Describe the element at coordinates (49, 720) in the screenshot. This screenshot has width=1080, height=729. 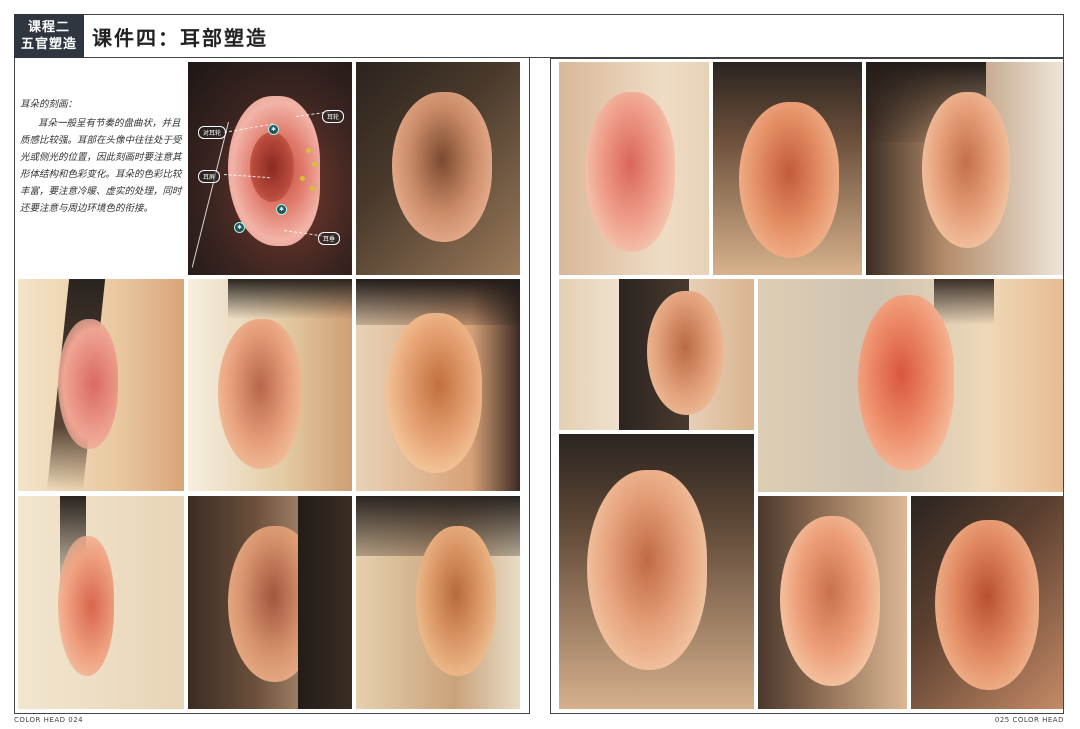
I see `footer-left: COLOR HEAD 024` at that location.